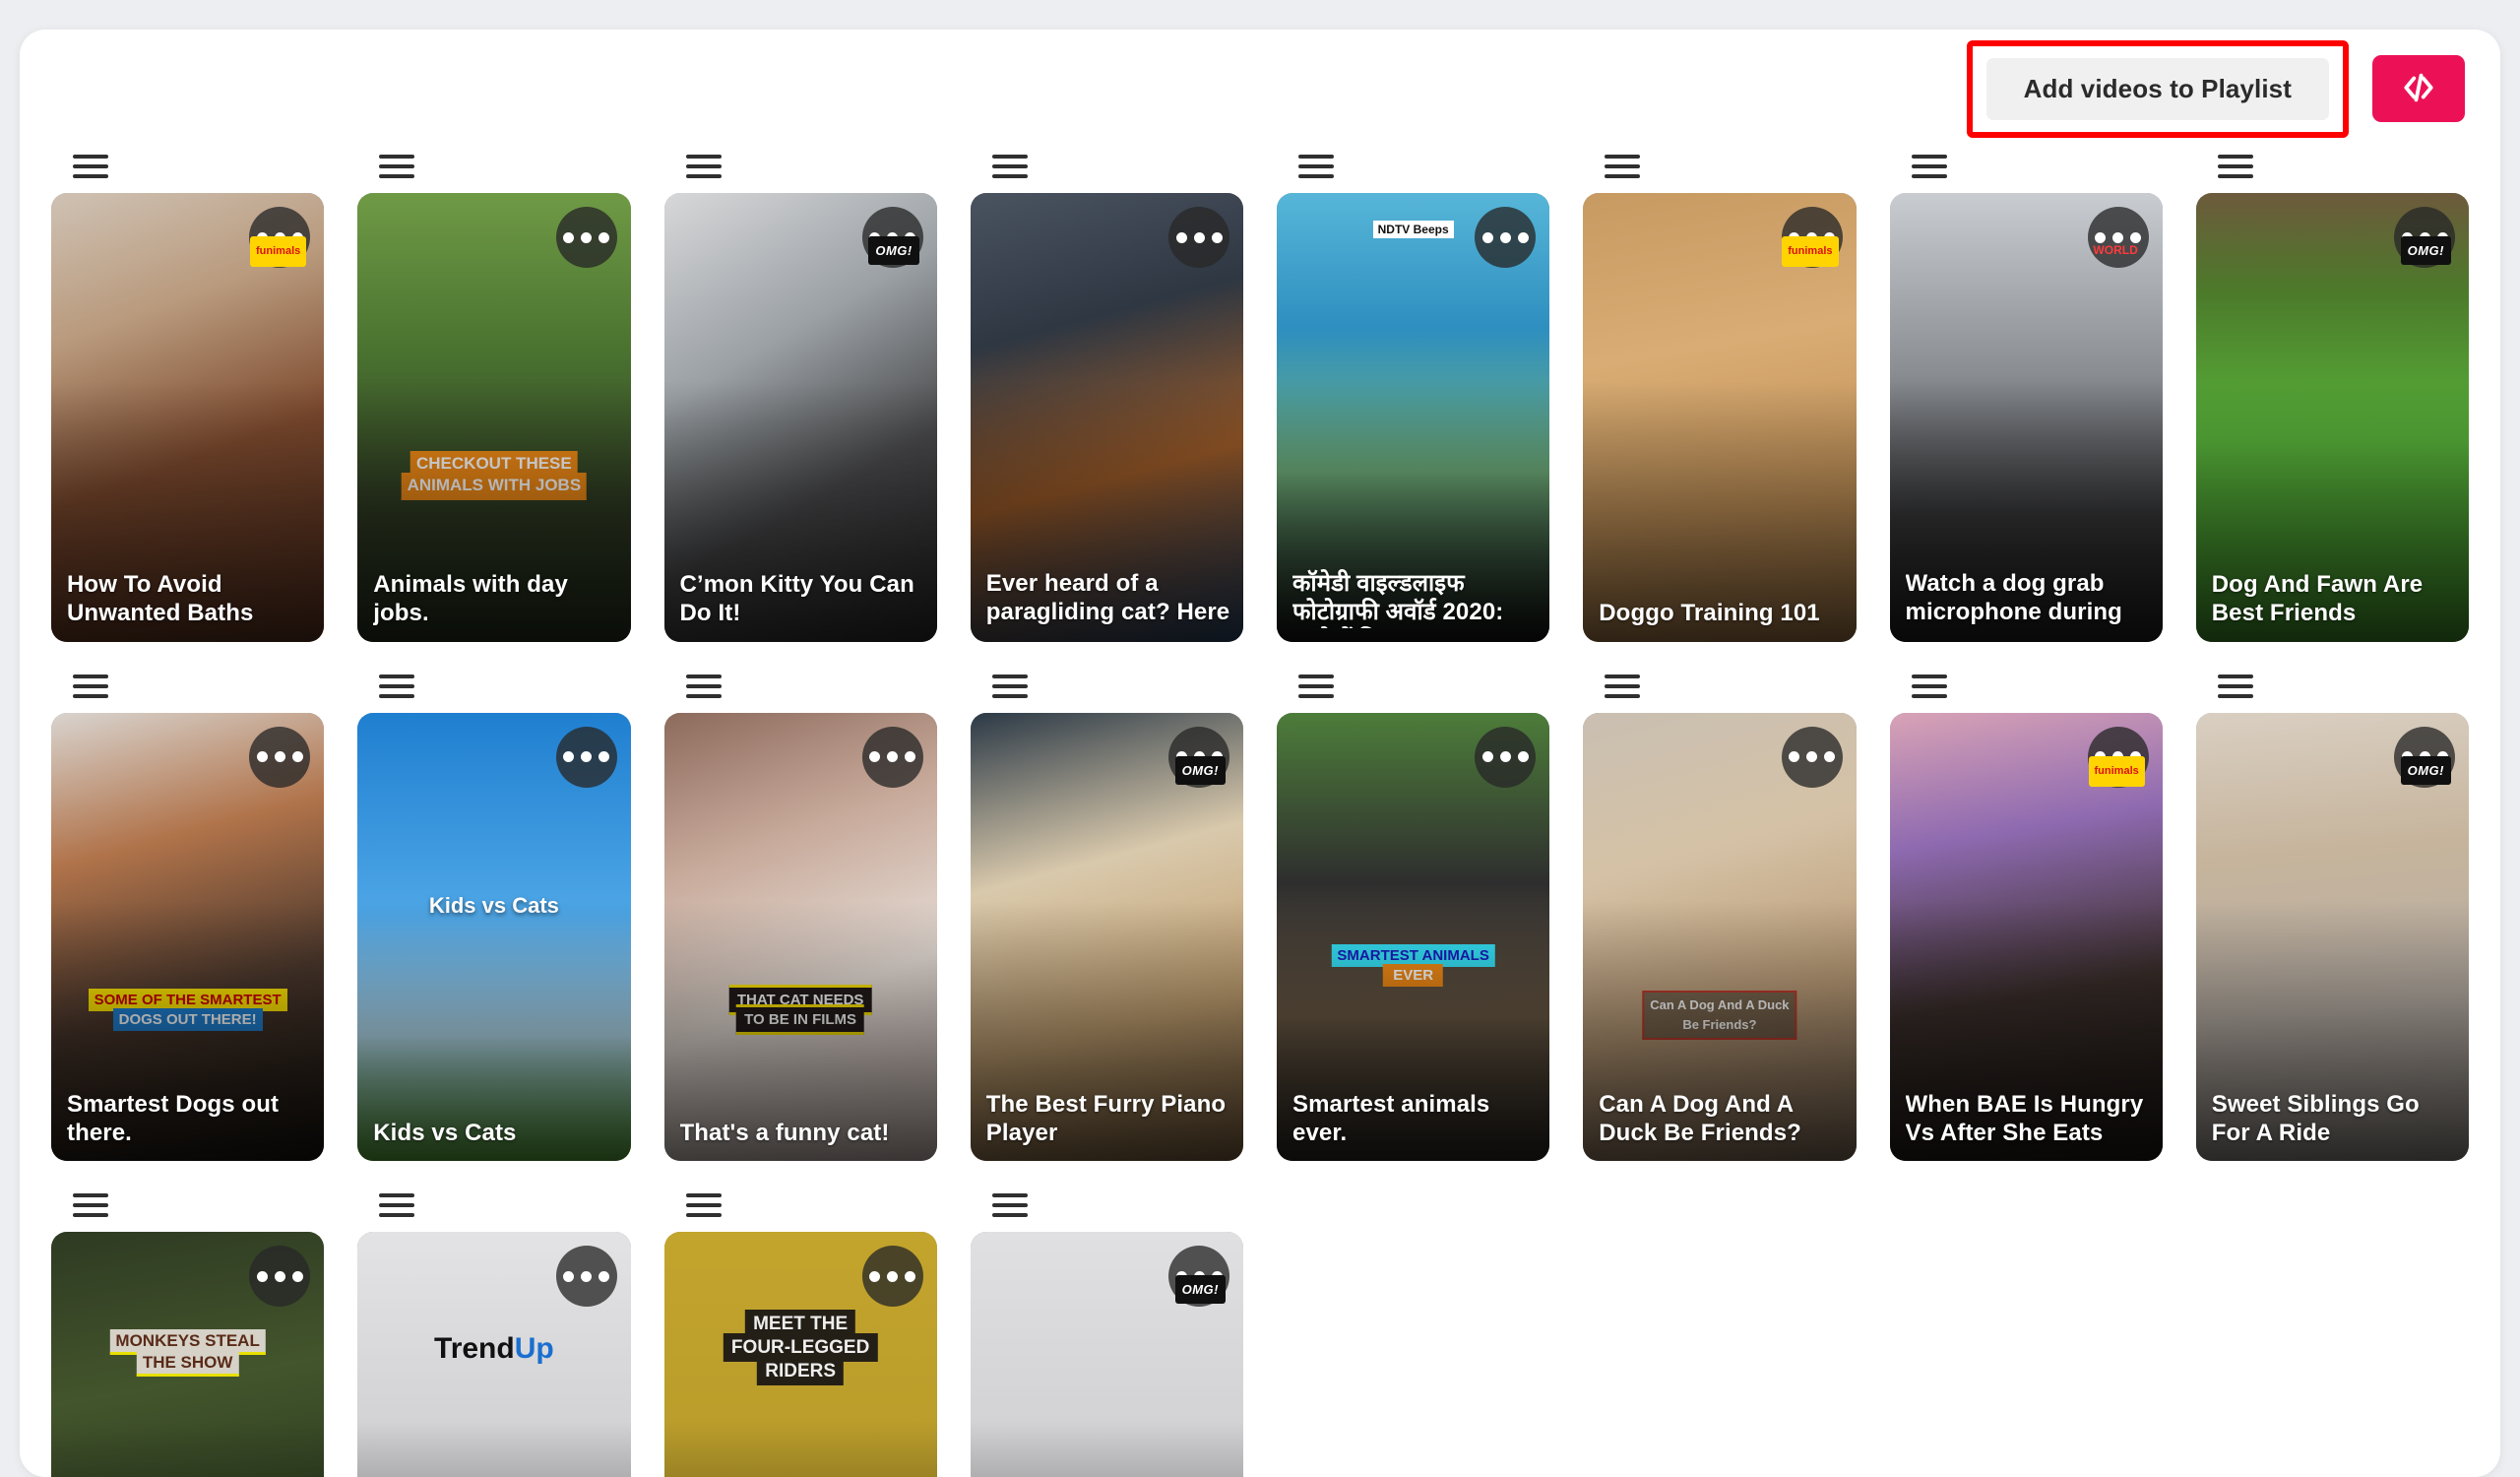  Describe the element at coordinates (445, 1132) in the screenshot. I see `video-card-title: Kids vs Cats` at that location.